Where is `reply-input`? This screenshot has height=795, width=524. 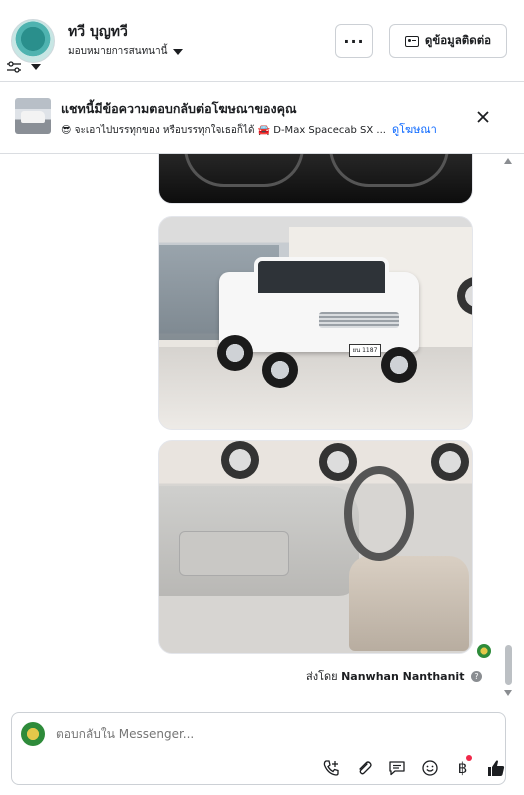
reply-input is located at coordinates (256, 734).